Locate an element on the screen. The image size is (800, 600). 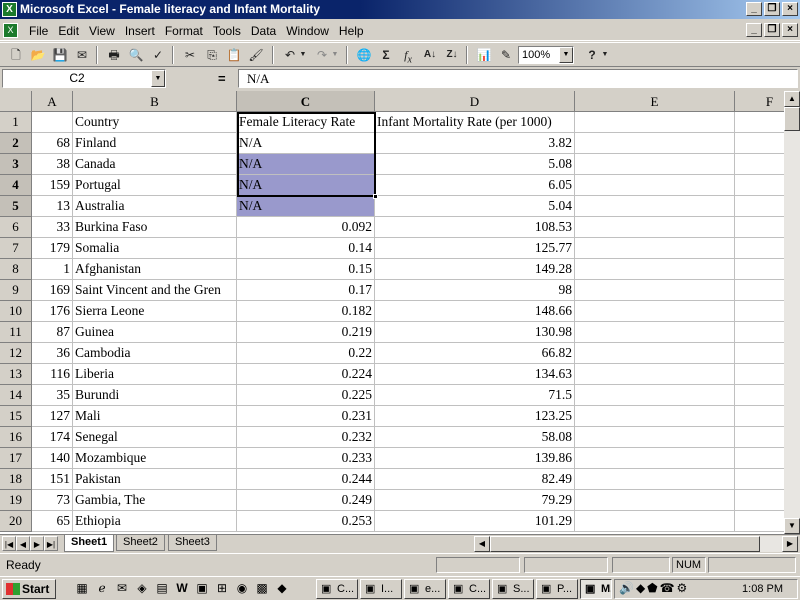
cell-f16 is located at coordinates (759, 437).